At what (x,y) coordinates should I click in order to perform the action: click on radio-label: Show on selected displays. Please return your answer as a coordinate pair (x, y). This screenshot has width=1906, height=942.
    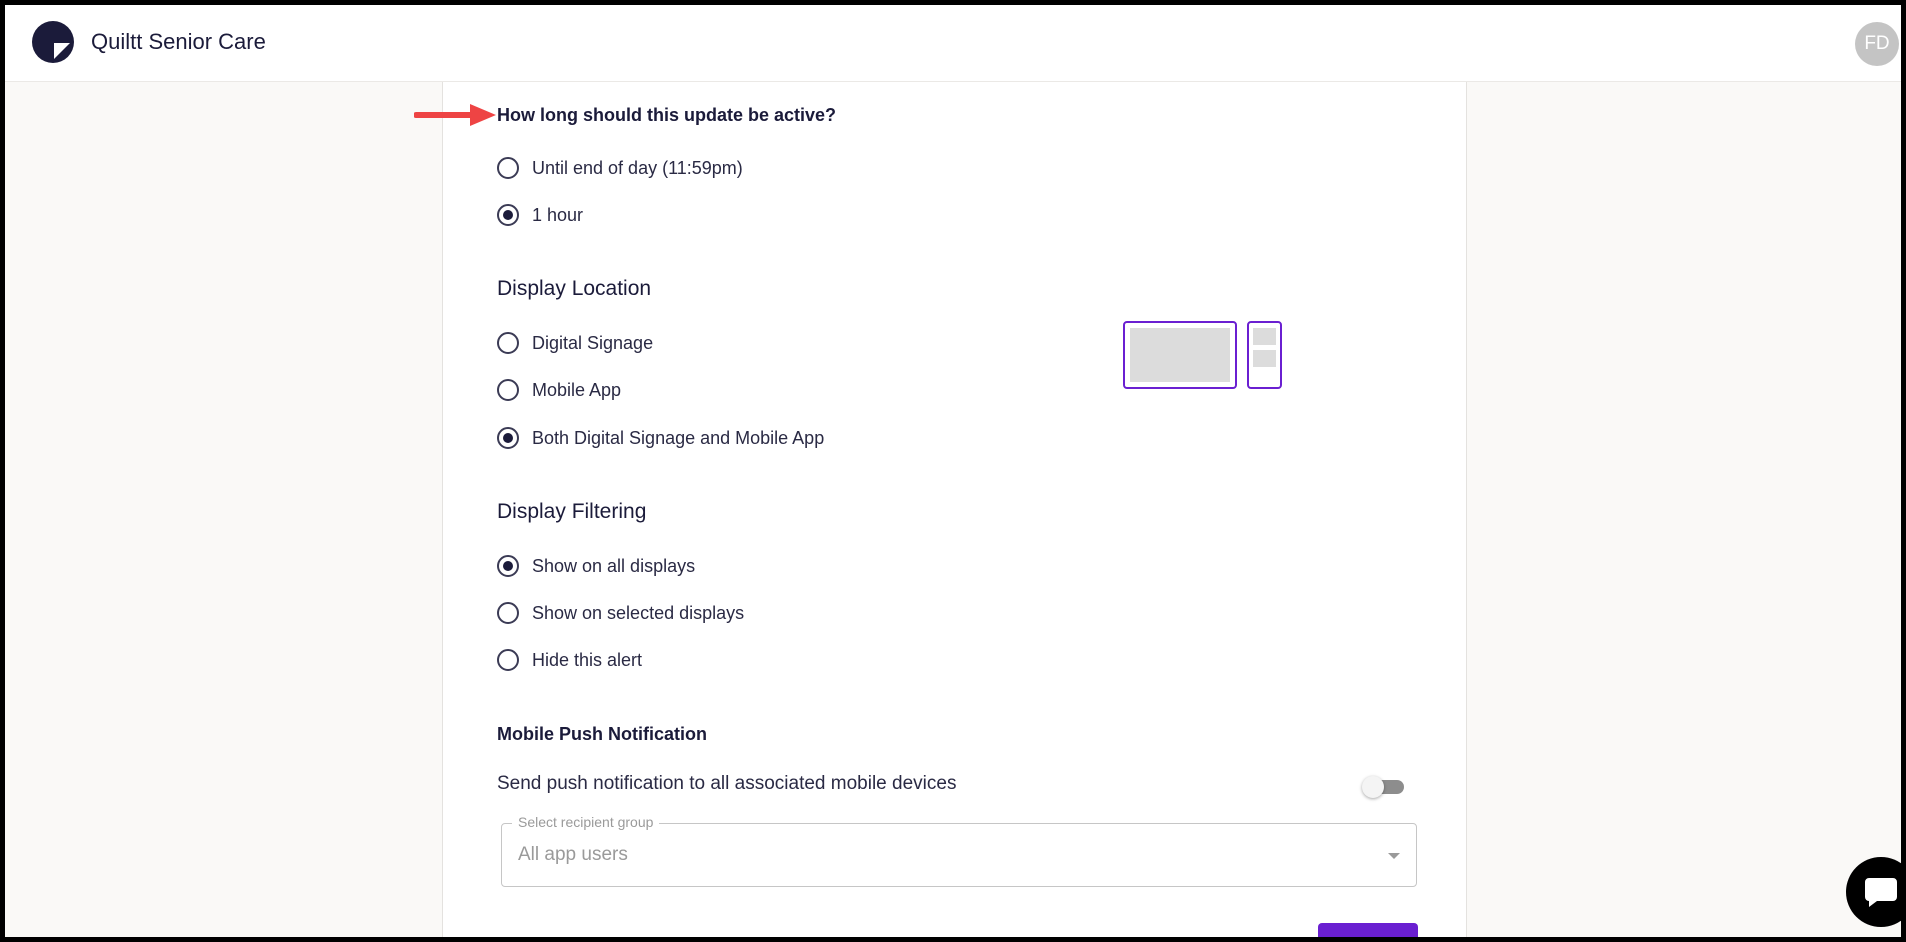
    Looking at the image, I should click on (638, 612).